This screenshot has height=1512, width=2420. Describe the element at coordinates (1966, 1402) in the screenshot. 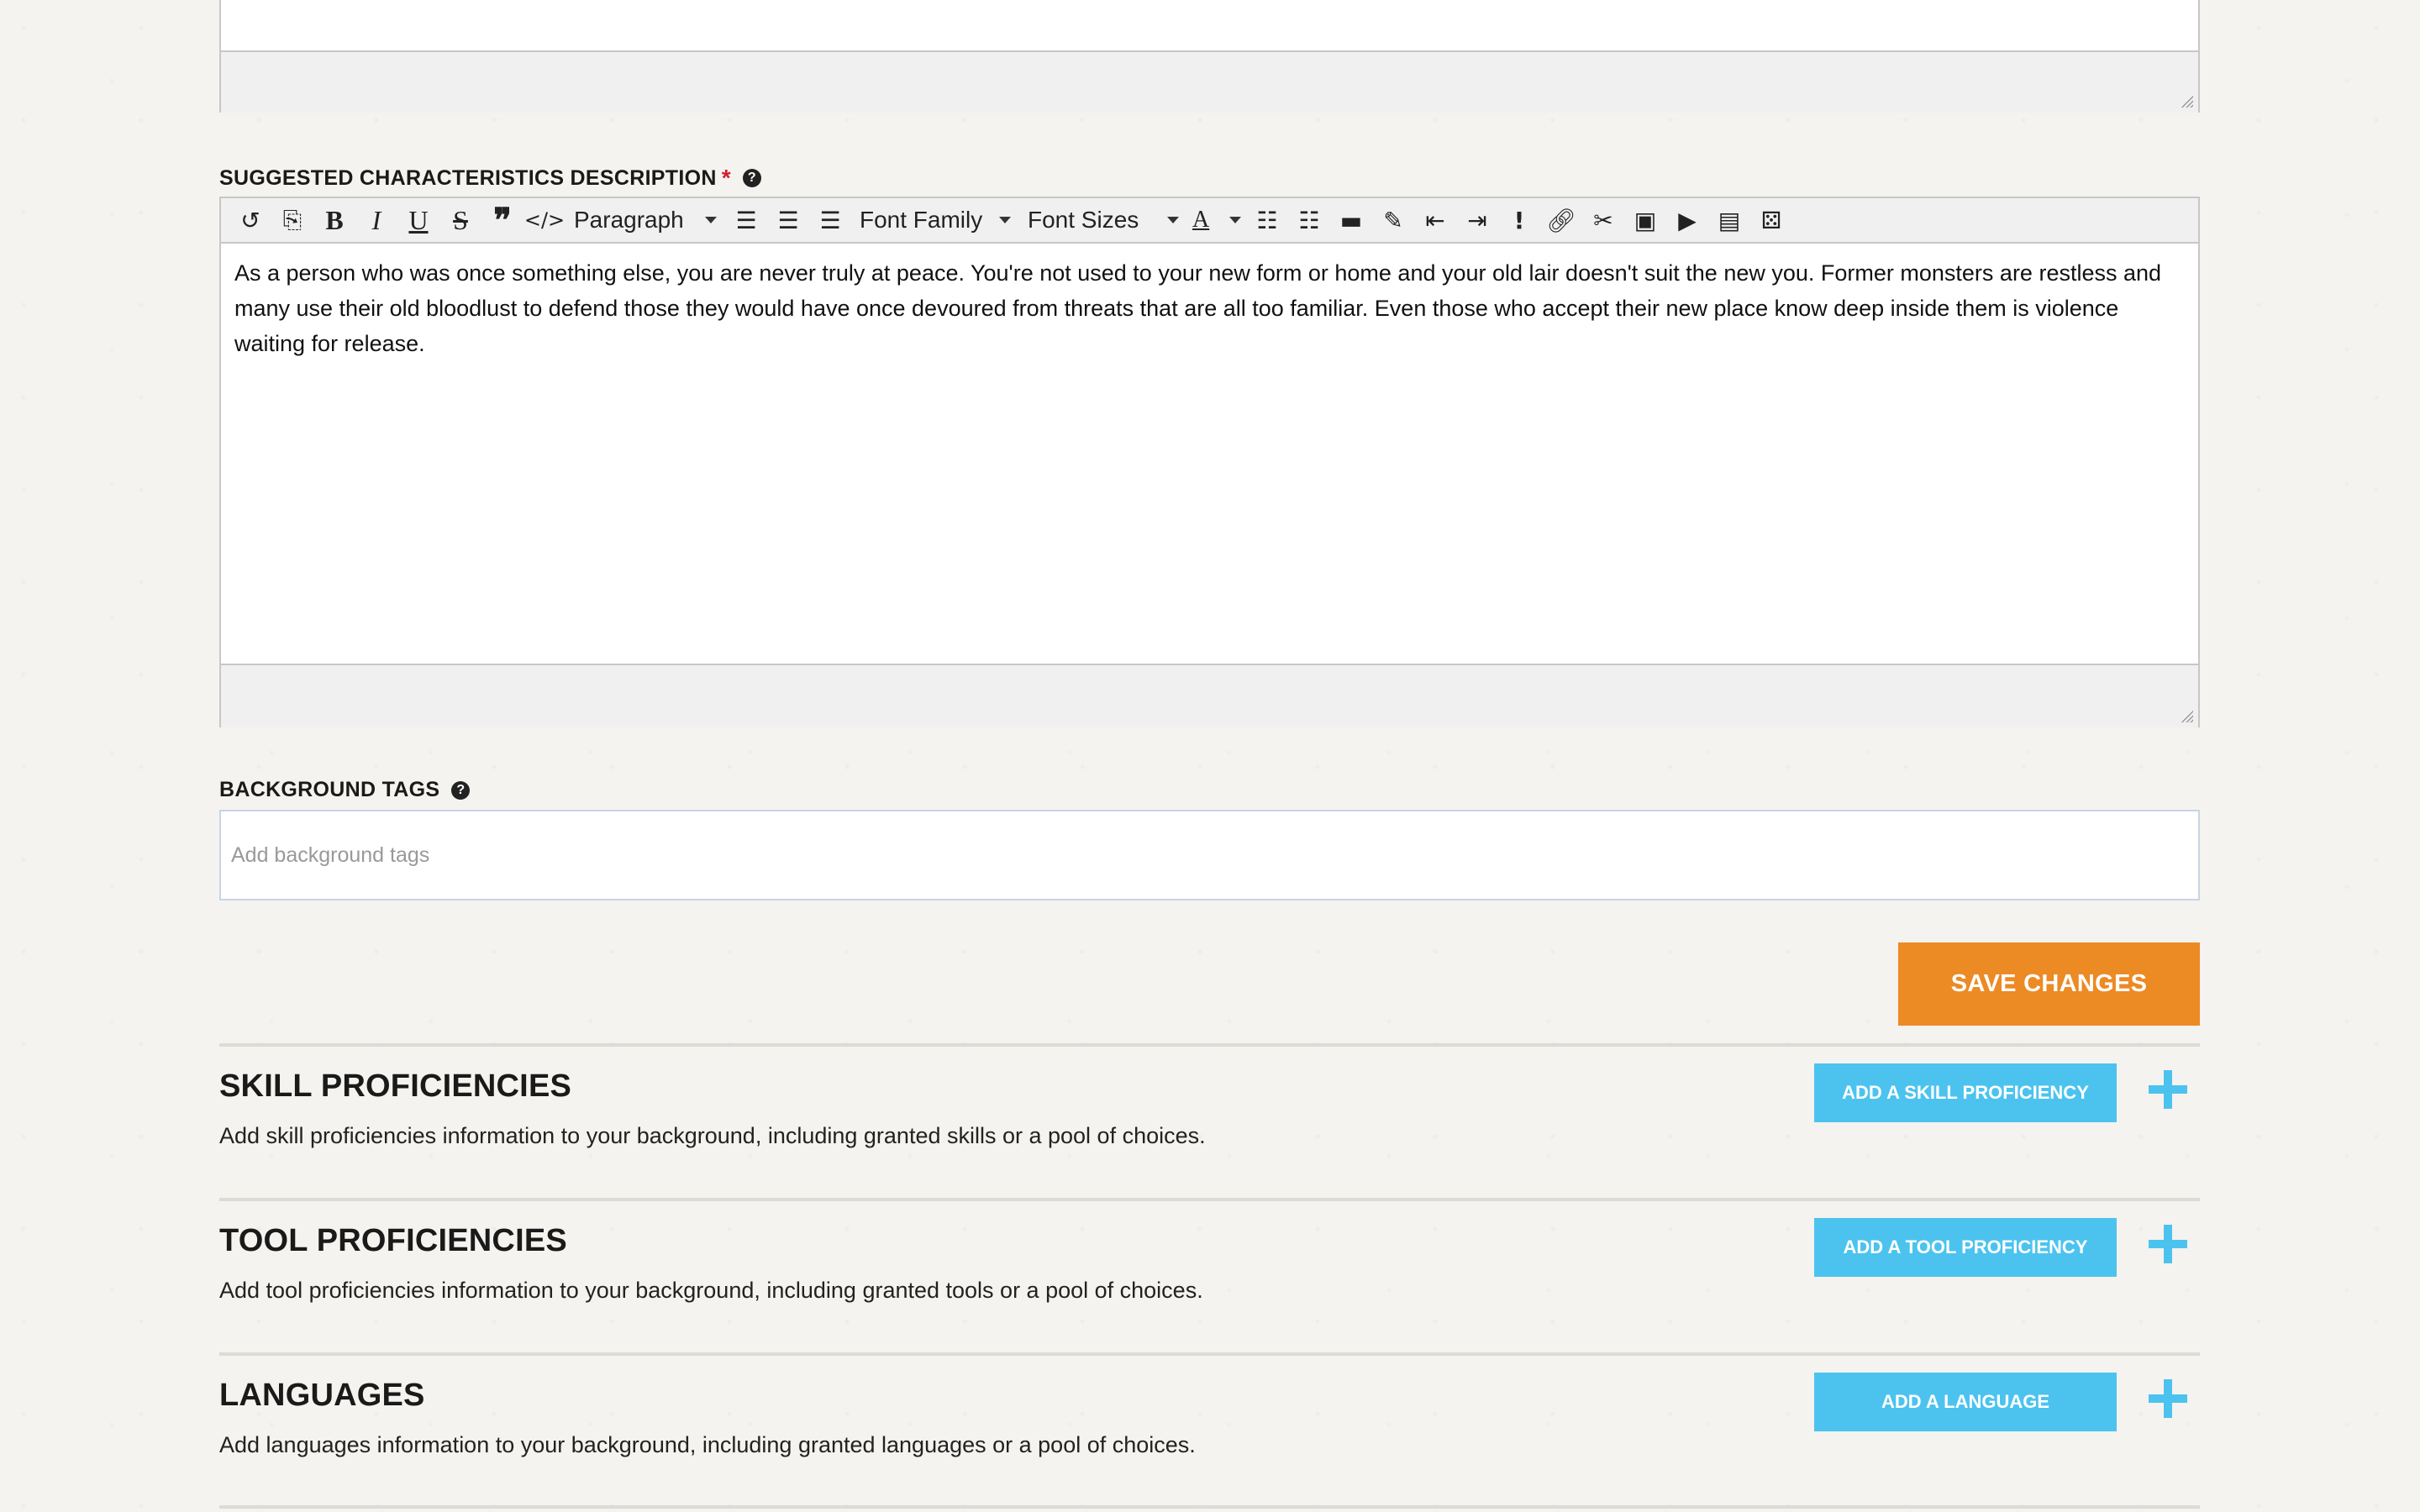

I see `add-language-button: Add a Language` at that location.